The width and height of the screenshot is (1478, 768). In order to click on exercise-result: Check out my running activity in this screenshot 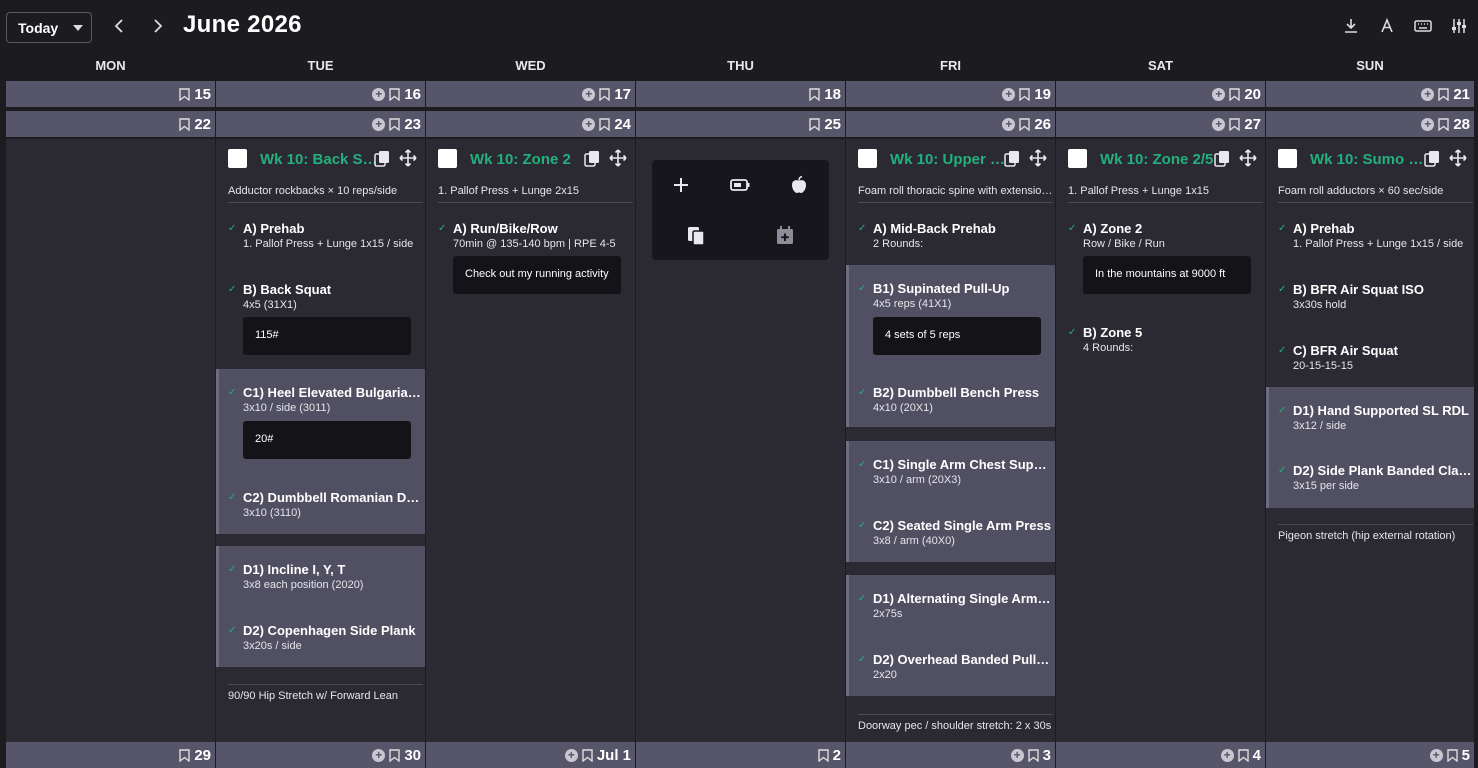, I will do `click(537, 275)`.